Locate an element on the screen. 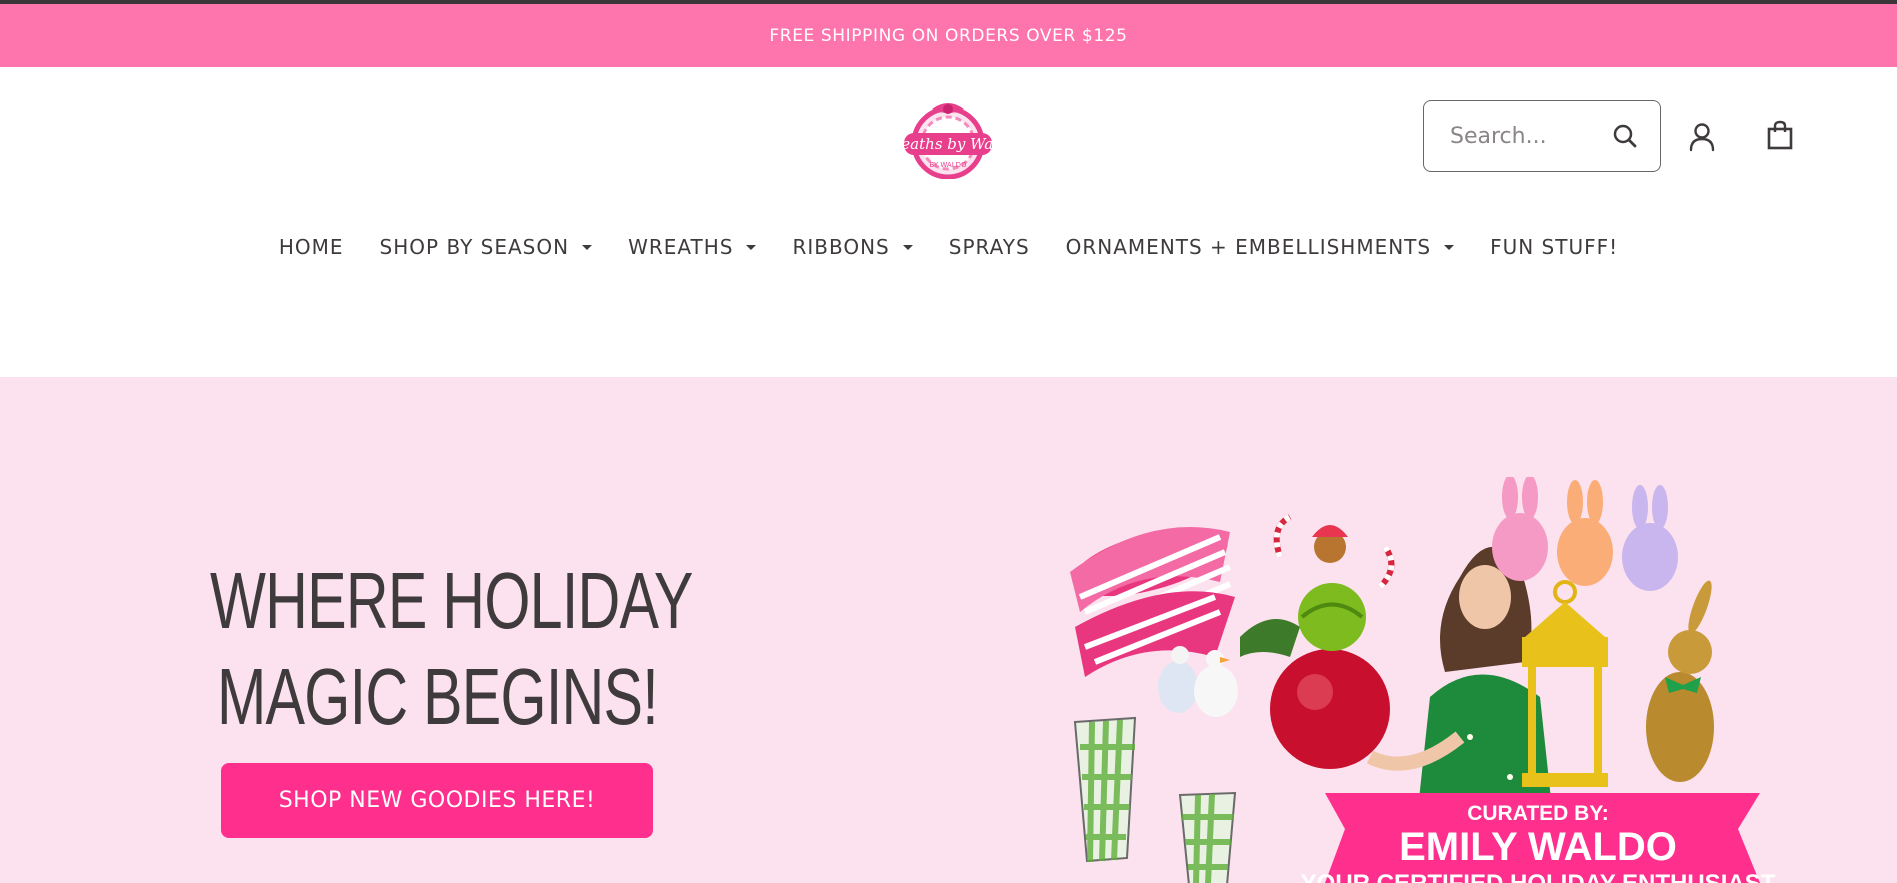  search-input is located at coordinates (1530, 136).